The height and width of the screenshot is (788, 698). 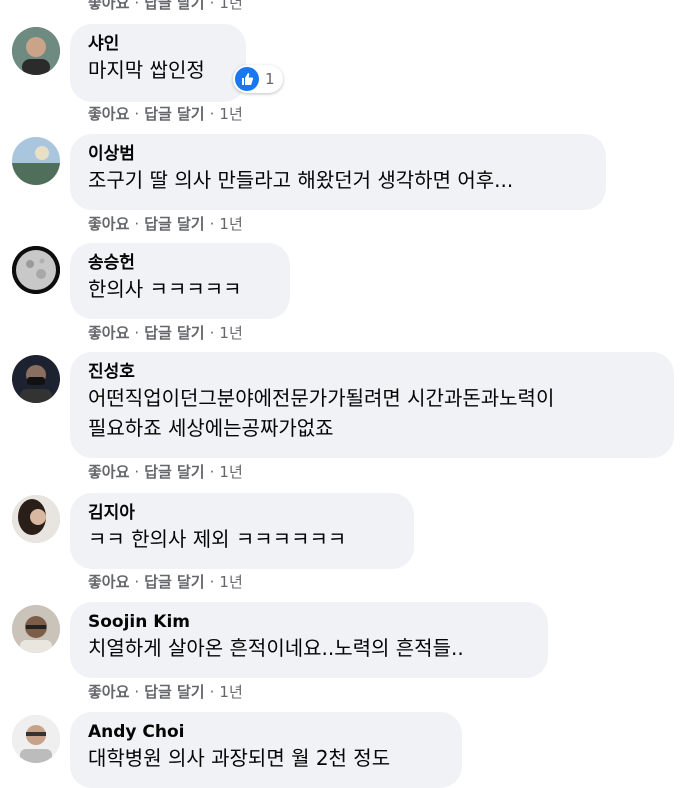 What do you see at coordinates (247, 79) in the screenshot?
I see `thumbs-up-icon` at bounding box center [247, 79].